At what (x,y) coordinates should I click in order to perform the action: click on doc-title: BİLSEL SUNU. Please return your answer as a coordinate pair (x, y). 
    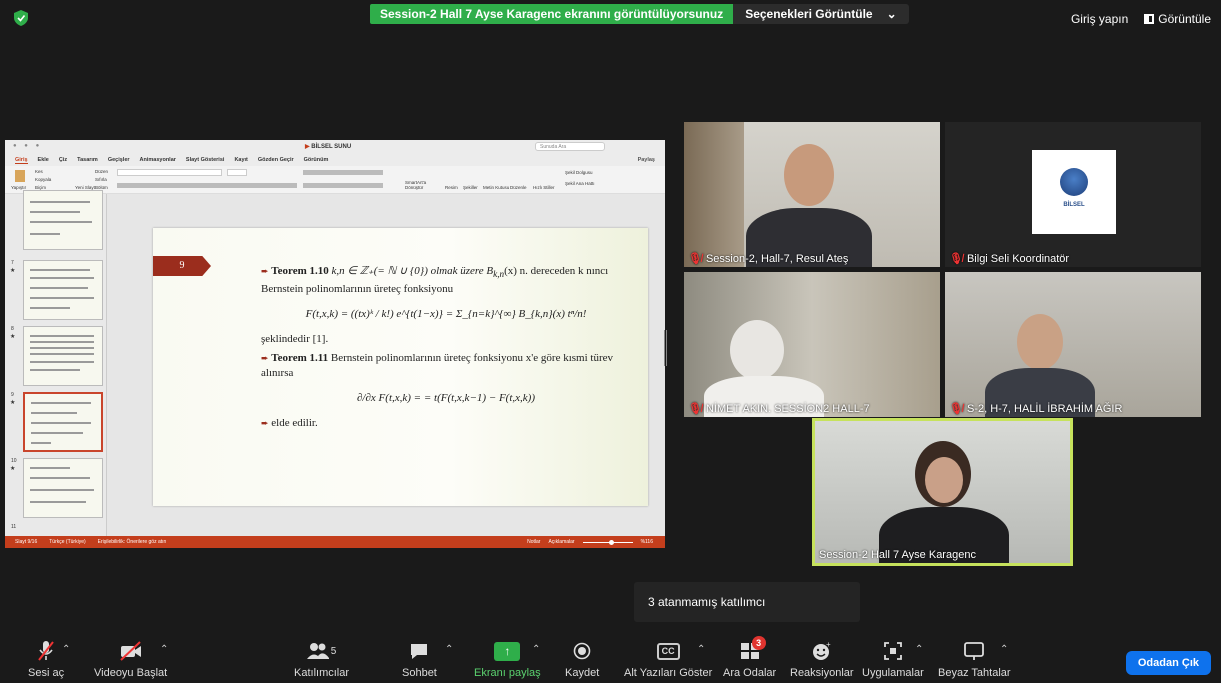
    Looking at the image, I should click on (328, 146).